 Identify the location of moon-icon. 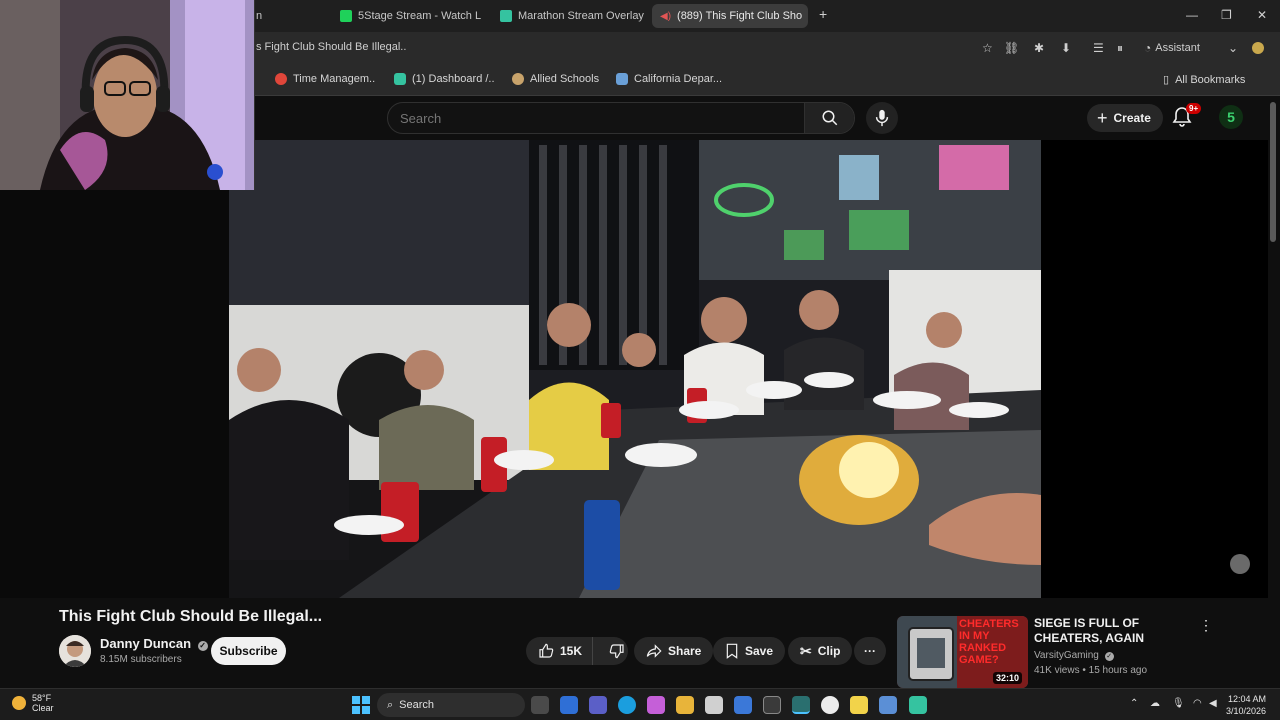
(19, 703).